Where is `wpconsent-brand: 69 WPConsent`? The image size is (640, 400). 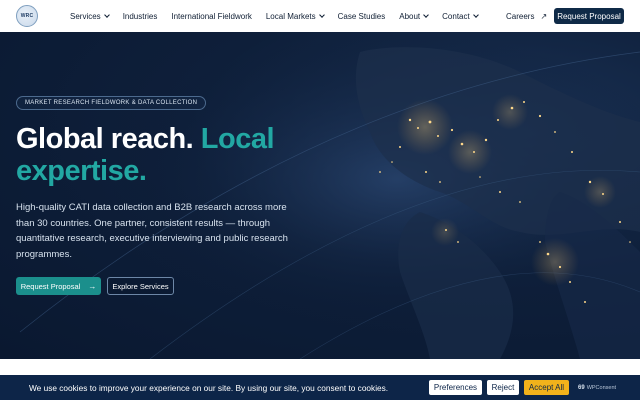
wpconsent-brand: 69 WPConsent is located at coordinates (597, 387).